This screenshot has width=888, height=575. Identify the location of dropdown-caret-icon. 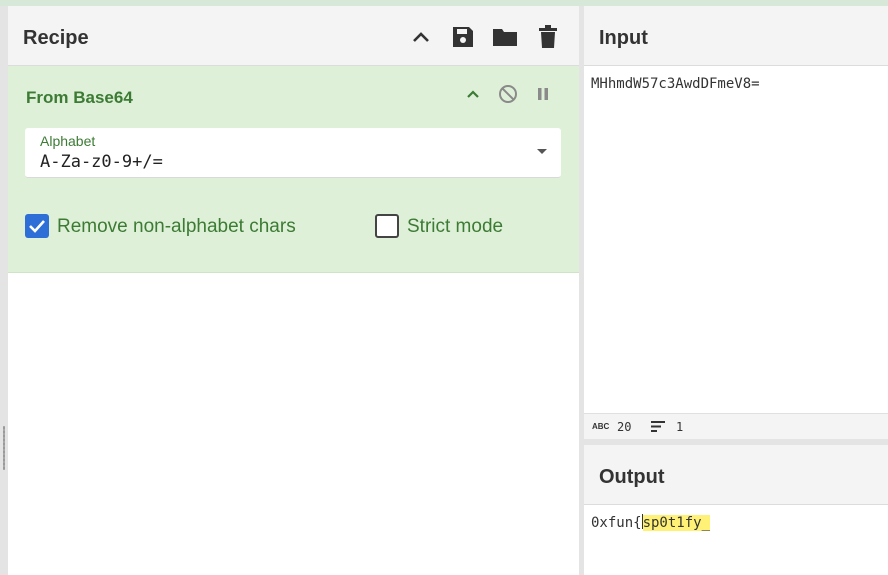
(542, 151).